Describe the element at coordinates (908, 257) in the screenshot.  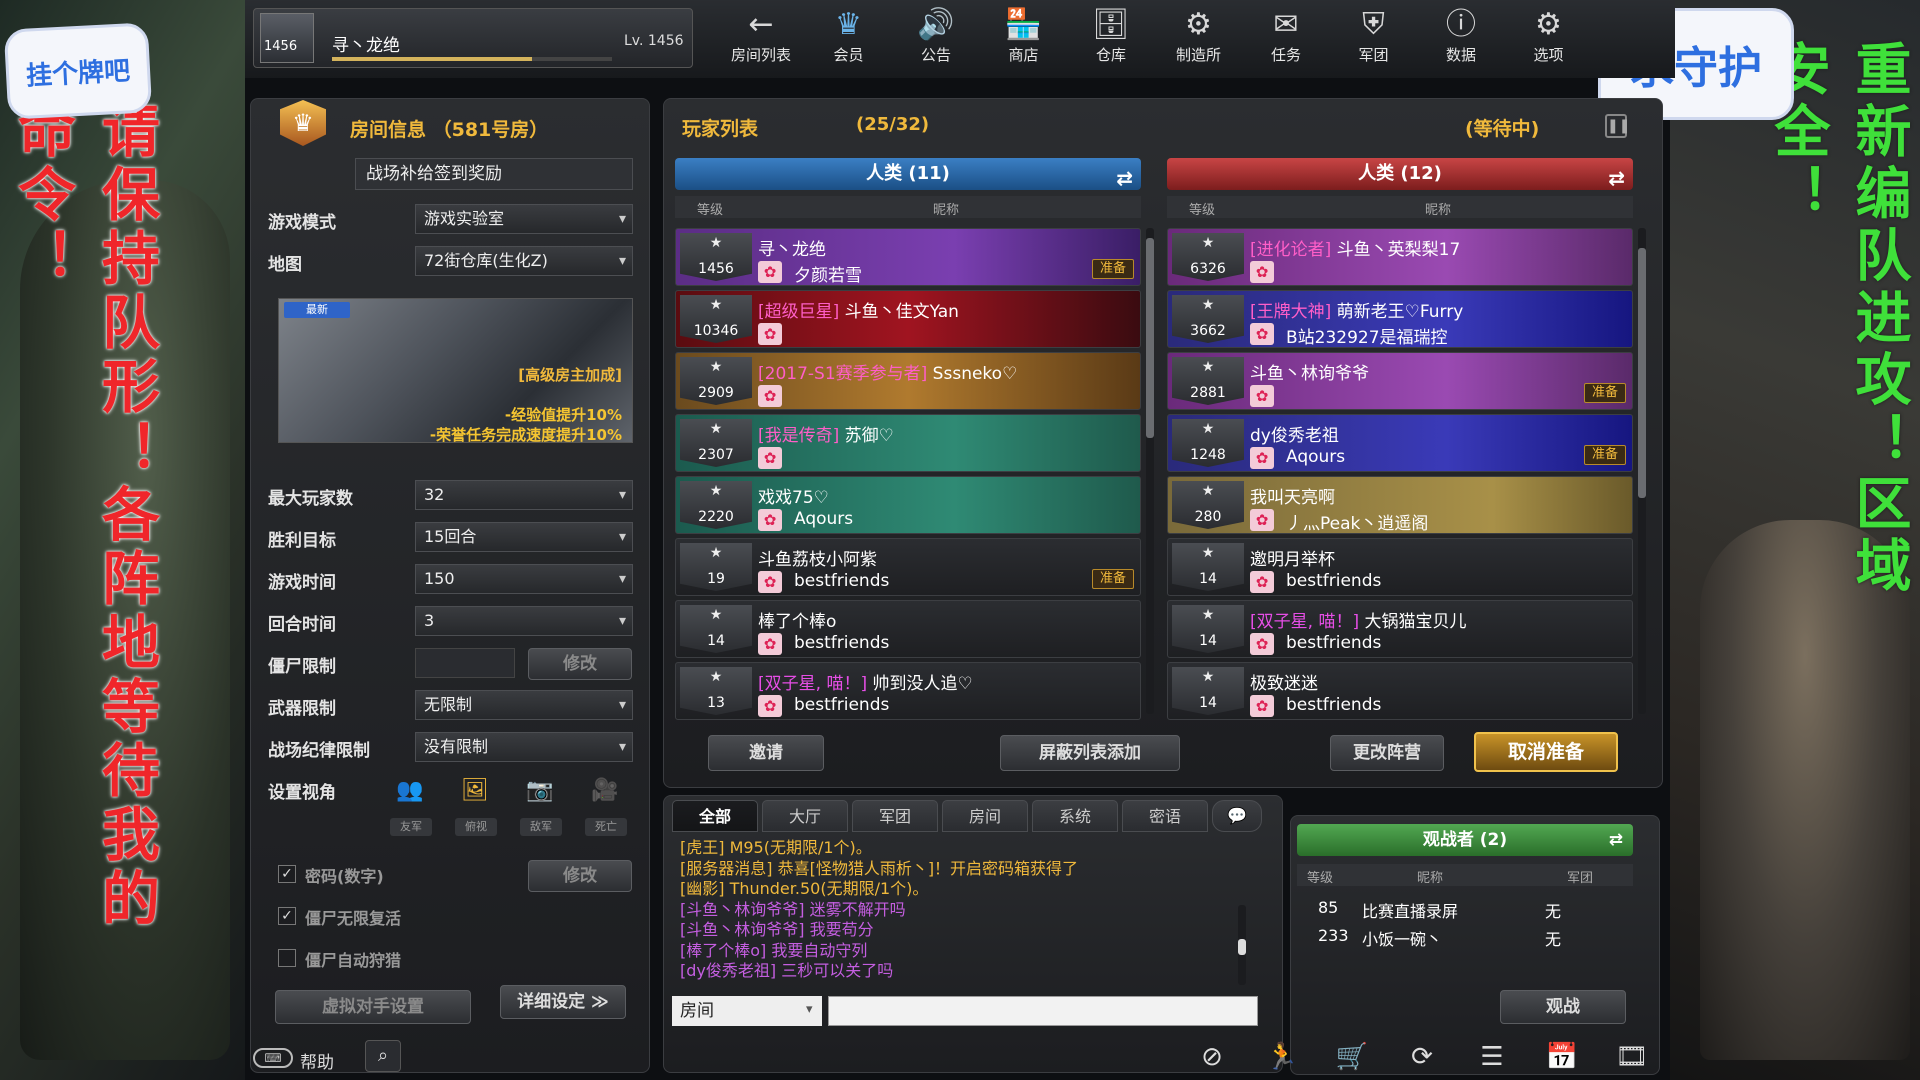
I see `player-row: ★ 1456 寻丶龙绝 ✿ 夕颜若雪 准备` at that location.